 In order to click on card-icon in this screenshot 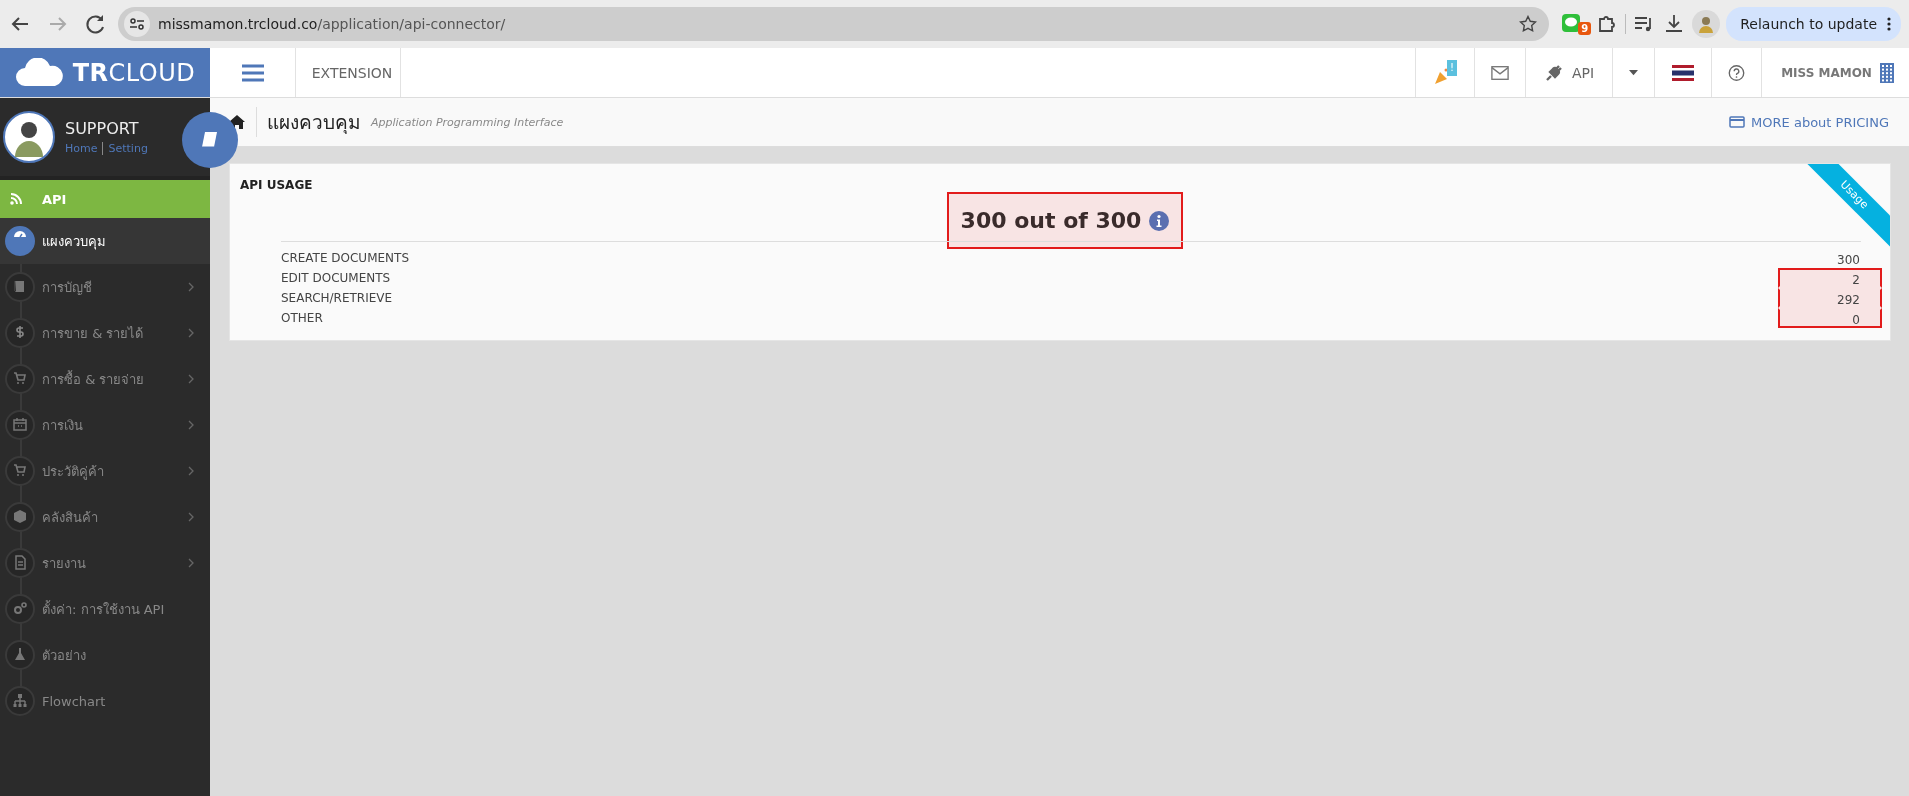, I will do `click(1737, 122)`.